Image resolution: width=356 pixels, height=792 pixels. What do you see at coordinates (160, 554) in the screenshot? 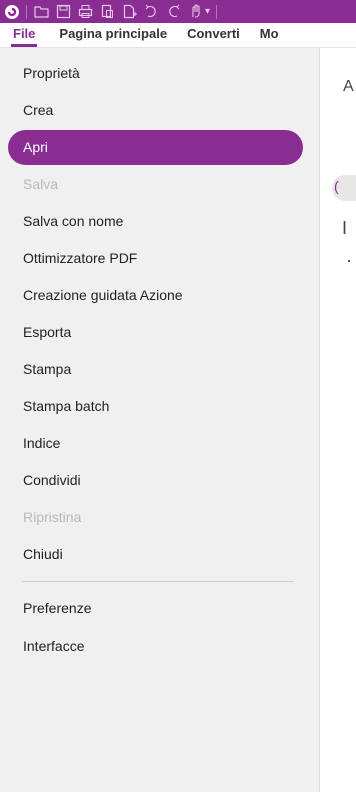
I see `menu-item-chiudi: Chiudi` at bounding box center [160, 554].